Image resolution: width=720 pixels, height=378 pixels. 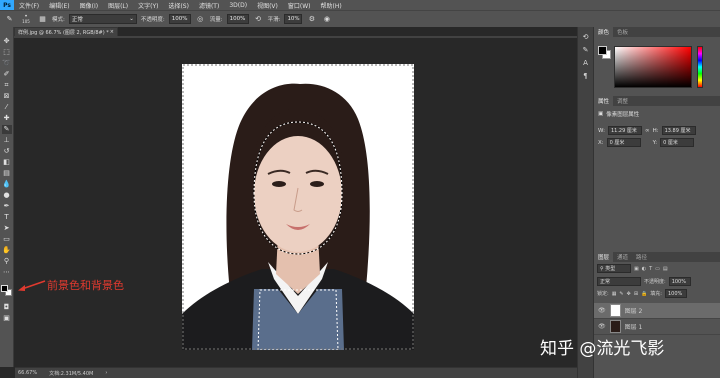 I want to click on brush-panel-icon: ✎, so click(x=585, y=50).